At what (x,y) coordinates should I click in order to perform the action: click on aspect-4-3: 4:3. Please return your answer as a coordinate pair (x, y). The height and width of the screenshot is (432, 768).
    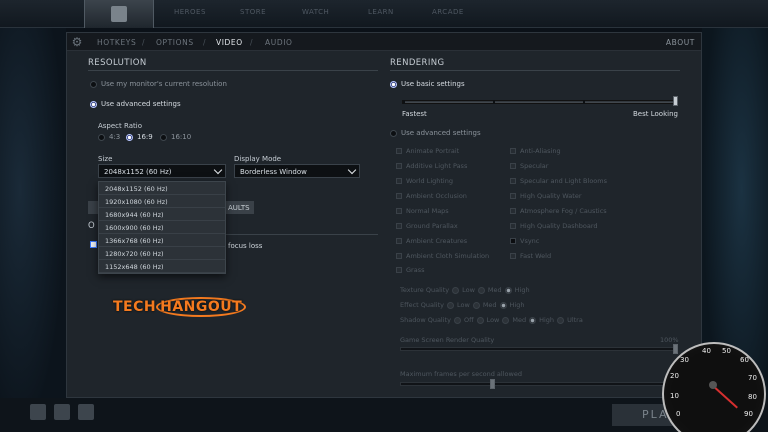
    Looking at the image, I should click on (109, 137).